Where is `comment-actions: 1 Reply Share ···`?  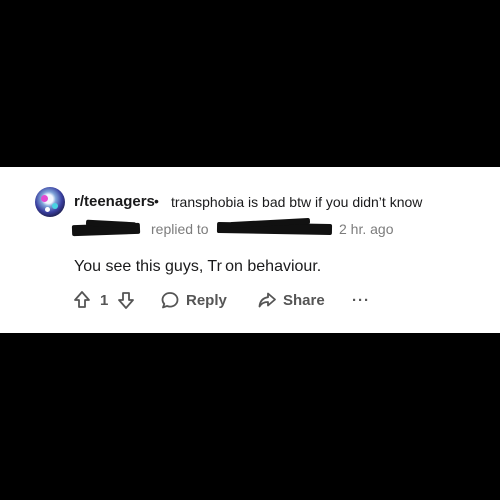 comment-actions: 1 Reply Share ··· is located at coordinates (222, 300).